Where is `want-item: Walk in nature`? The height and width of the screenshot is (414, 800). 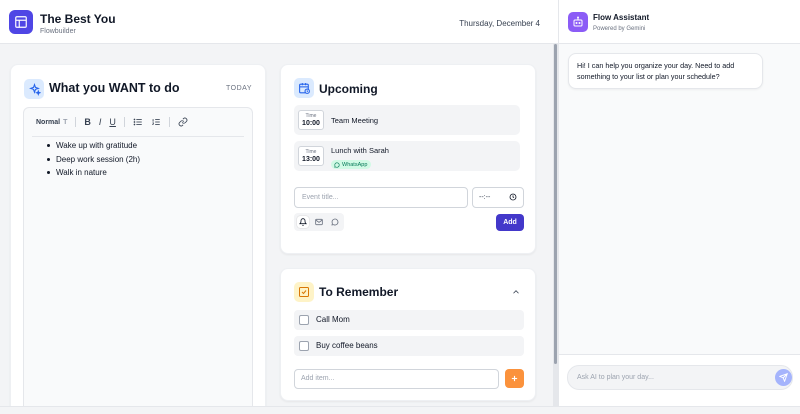 want-item: Walk in nature is located at coordinates (93, 172).